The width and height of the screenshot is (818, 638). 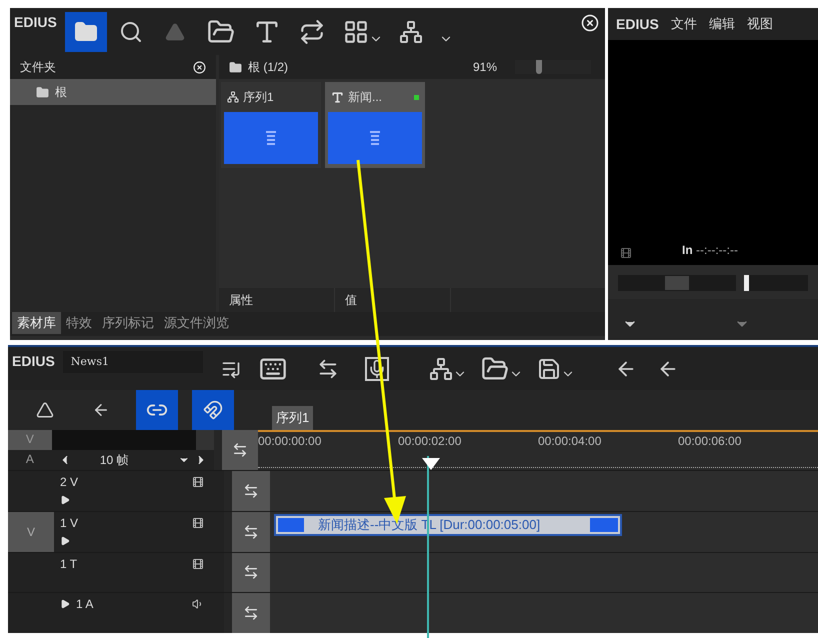 What do you see at coordinates (570, 441) in the screenshot?
I see `timecode-label: 00:00:04:00` at bounding box center [570, 441].